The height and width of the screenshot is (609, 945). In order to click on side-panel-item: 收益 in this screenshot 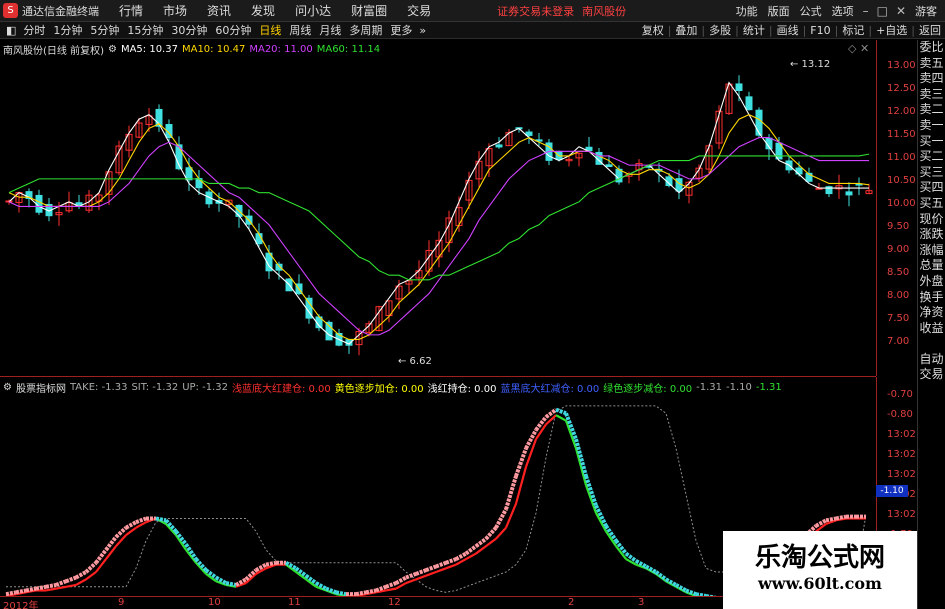, I will do `click(931, 329)`.